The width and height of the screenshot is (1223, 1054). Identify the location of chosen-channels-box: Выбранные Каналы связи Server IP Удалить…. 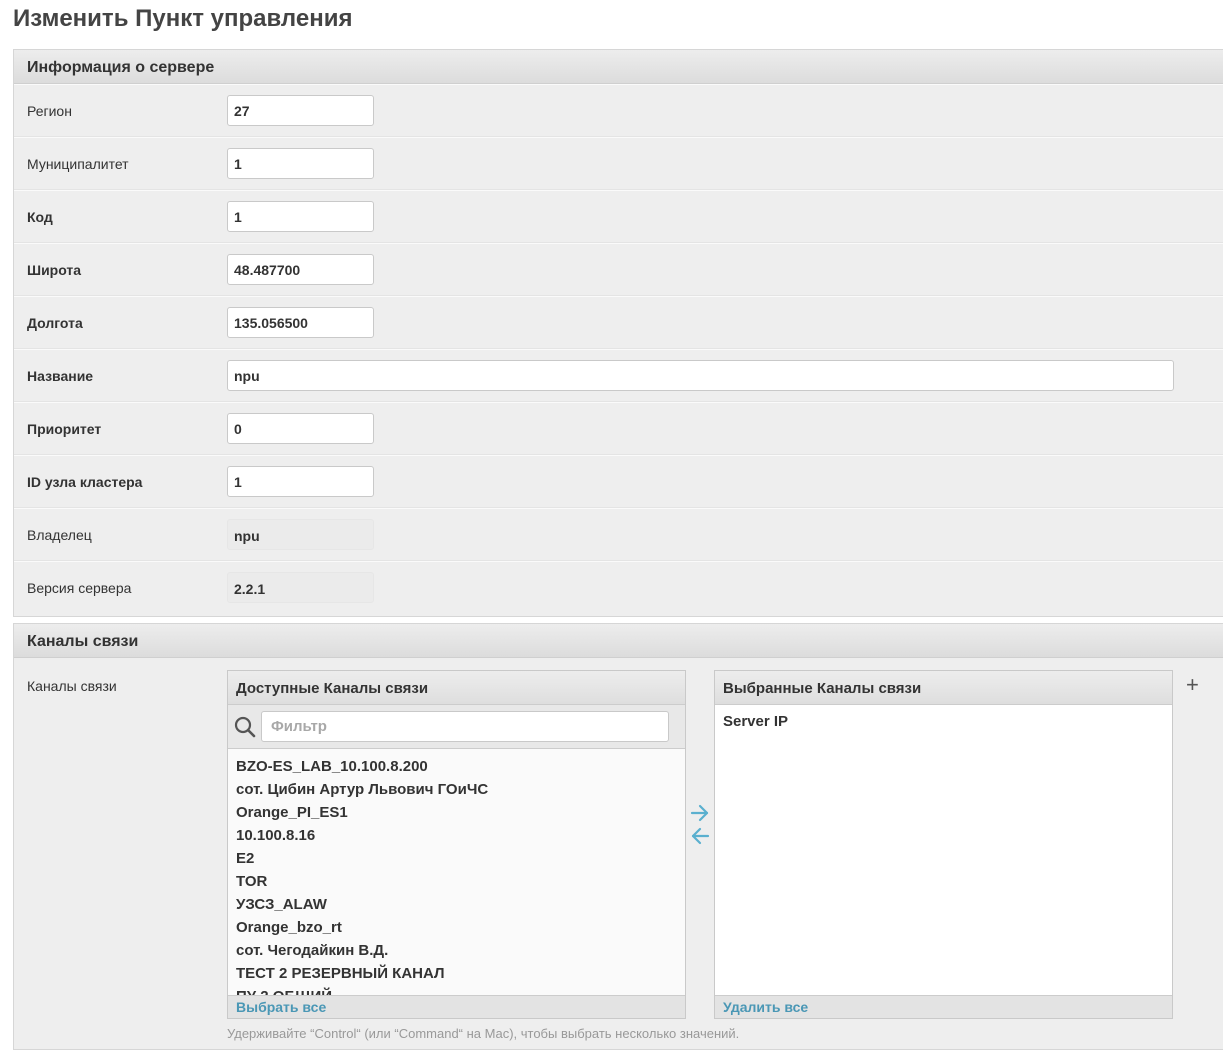
(943, 844).